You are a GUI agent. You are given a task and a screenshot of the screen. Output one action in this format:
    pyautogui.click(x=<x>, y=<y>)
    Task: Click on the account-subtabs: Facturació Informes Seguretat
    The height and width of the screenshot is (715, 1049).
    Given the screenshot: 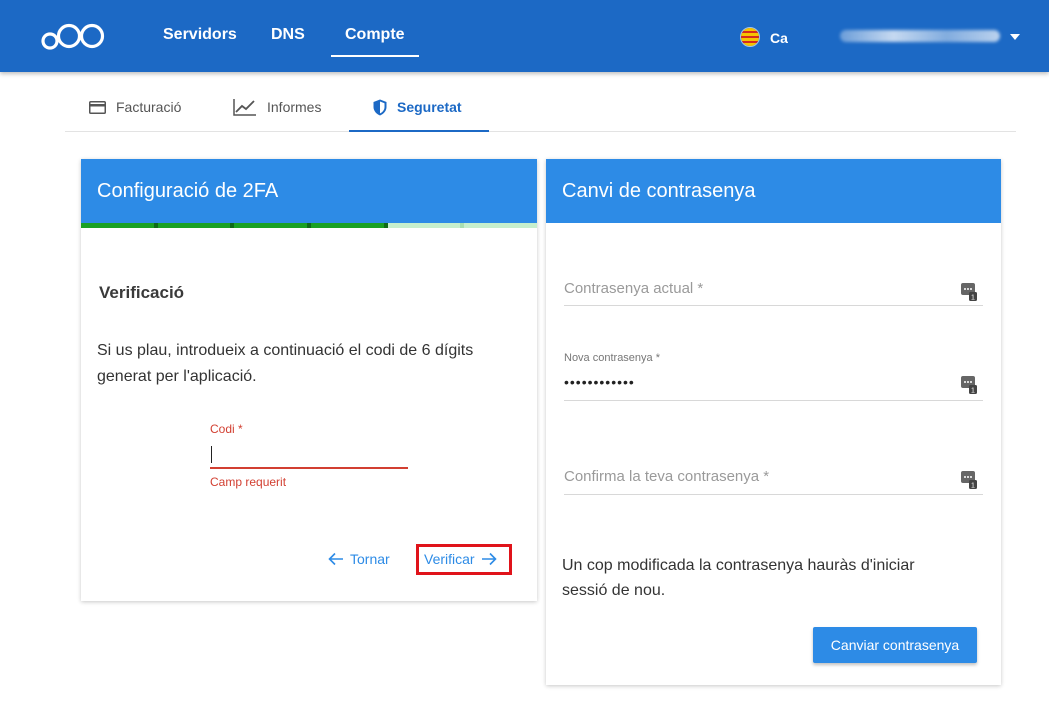 What is the action you would take?
    pyautogui.click(x=540, y=107)
    